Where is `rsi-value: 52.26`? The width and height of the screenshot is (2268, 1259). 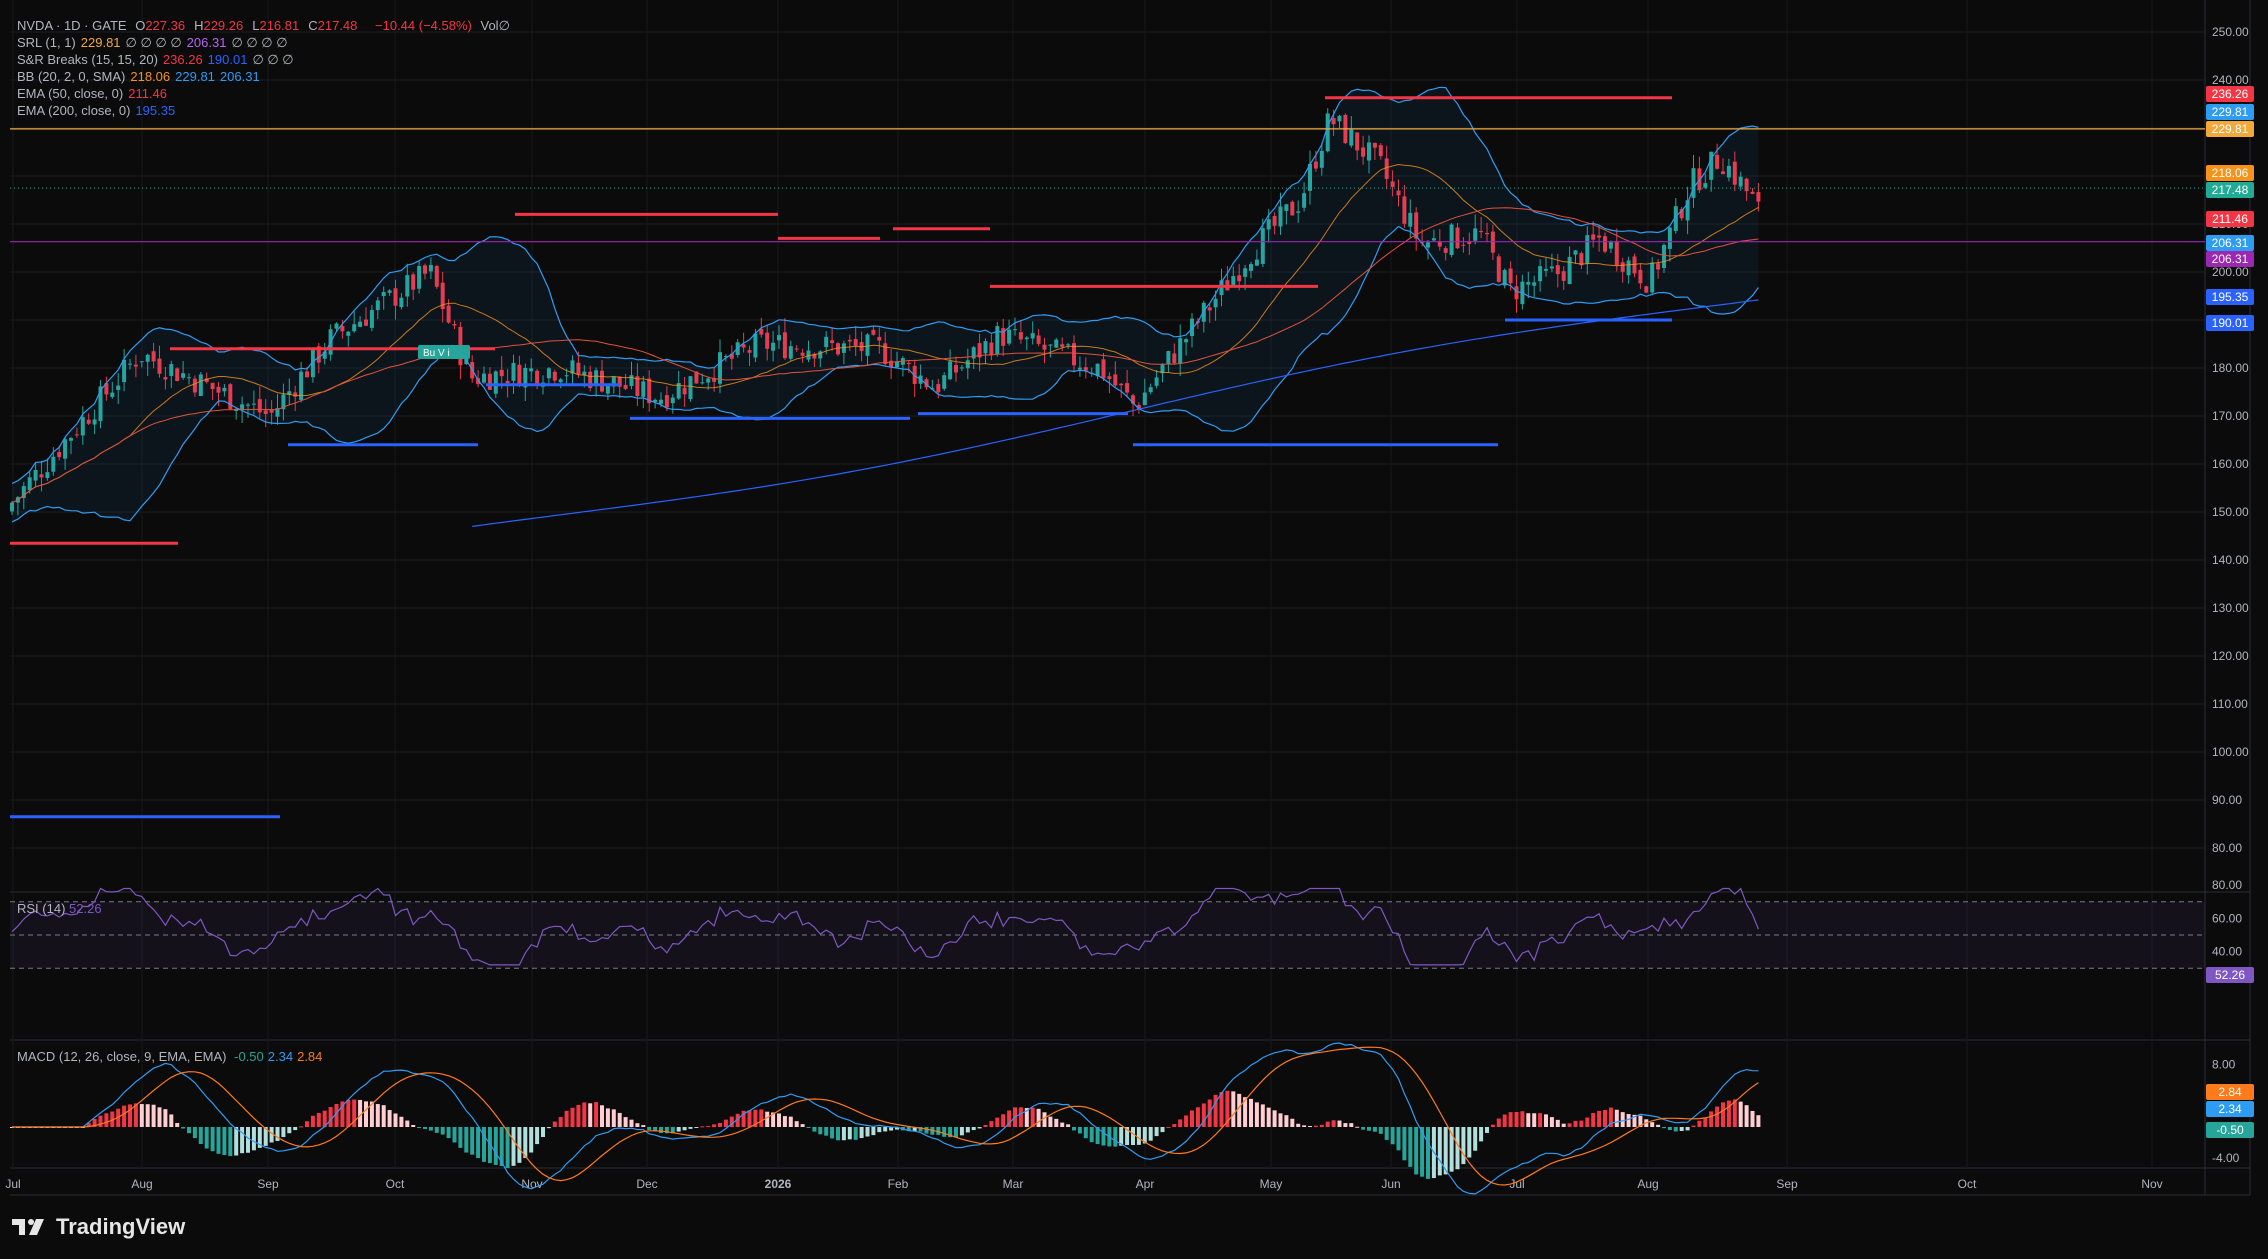 rsi-value: 52.26 is located at coordinates (85, 908).